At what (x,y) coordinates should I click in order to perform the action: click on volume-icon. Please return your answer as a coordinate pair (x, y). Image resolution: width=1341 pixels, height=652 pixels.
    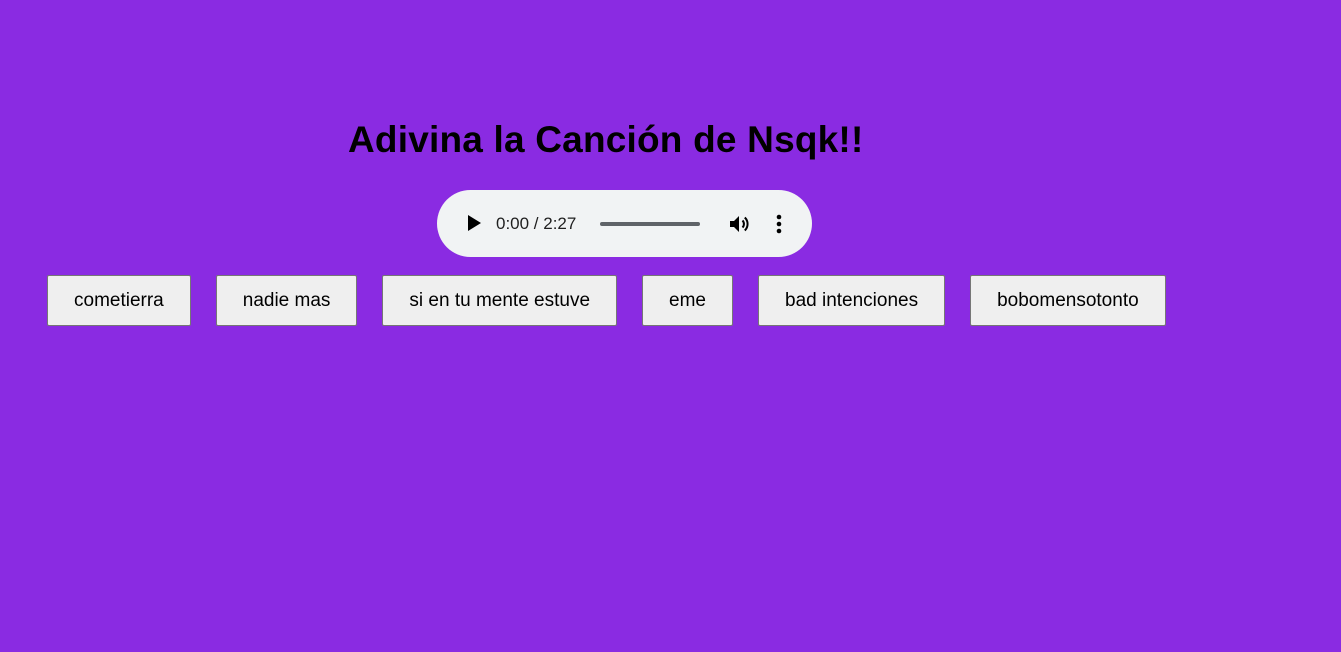
    Looking at the image, I should click on (739, 224).